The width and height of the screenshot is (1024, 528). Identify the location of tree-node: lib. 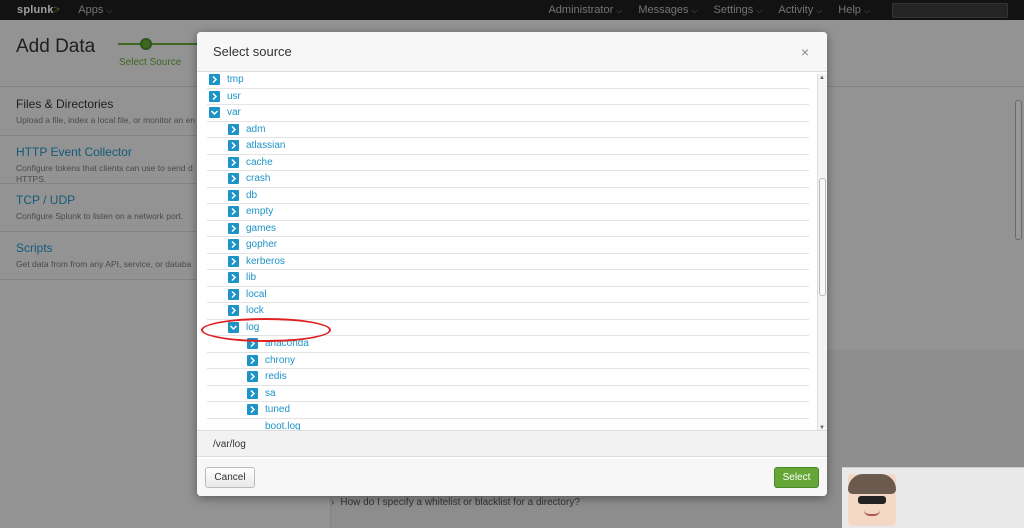
(508, 278).